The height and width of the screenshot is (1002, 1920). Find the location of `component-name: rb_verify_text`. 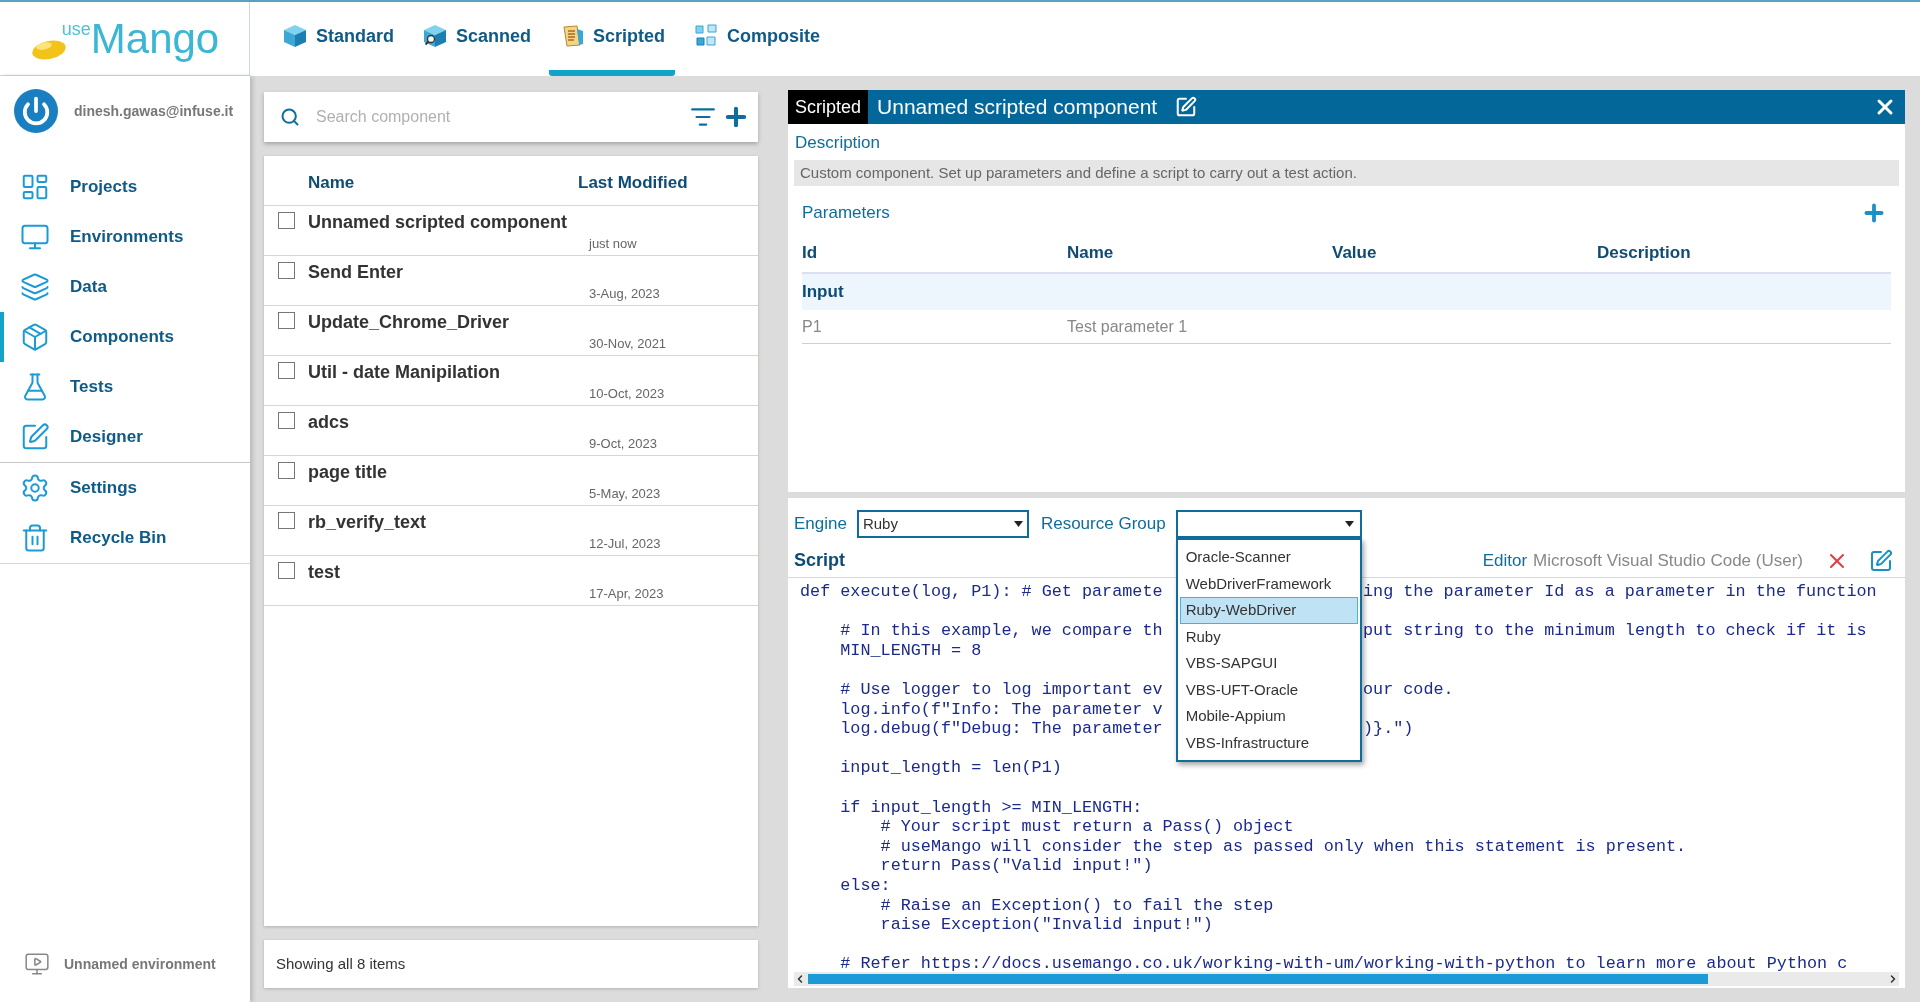

component-name: rb_verify_text is located at coordinates (367, 522).